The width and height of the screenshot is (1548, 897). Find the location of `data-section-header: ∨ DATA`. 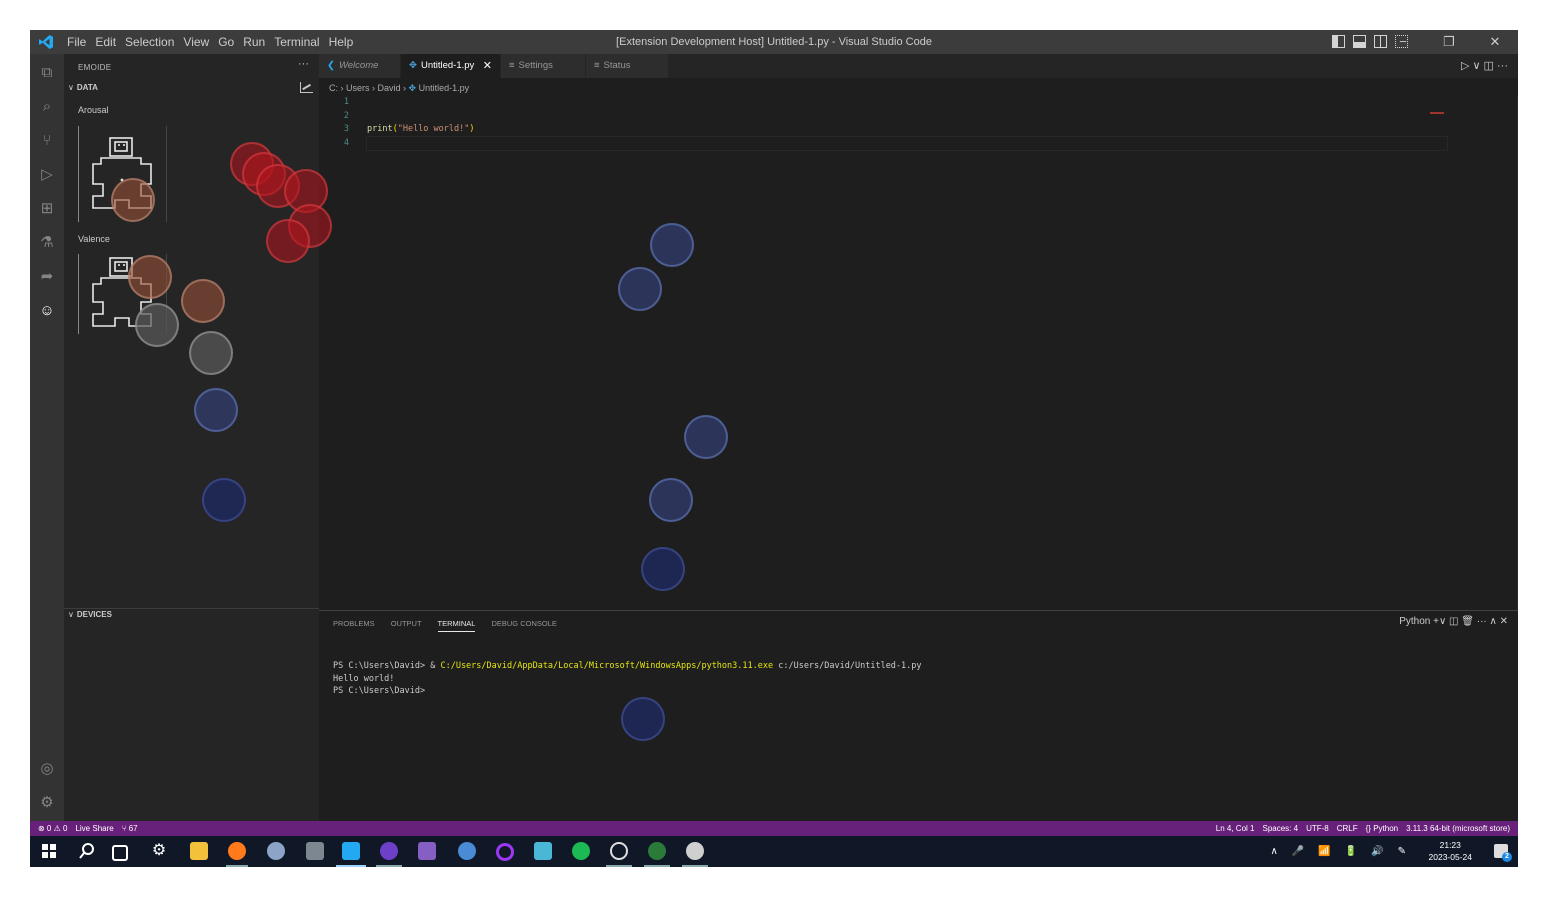

data-section-header: ∨ DATA is located at coordinates (83, 87).